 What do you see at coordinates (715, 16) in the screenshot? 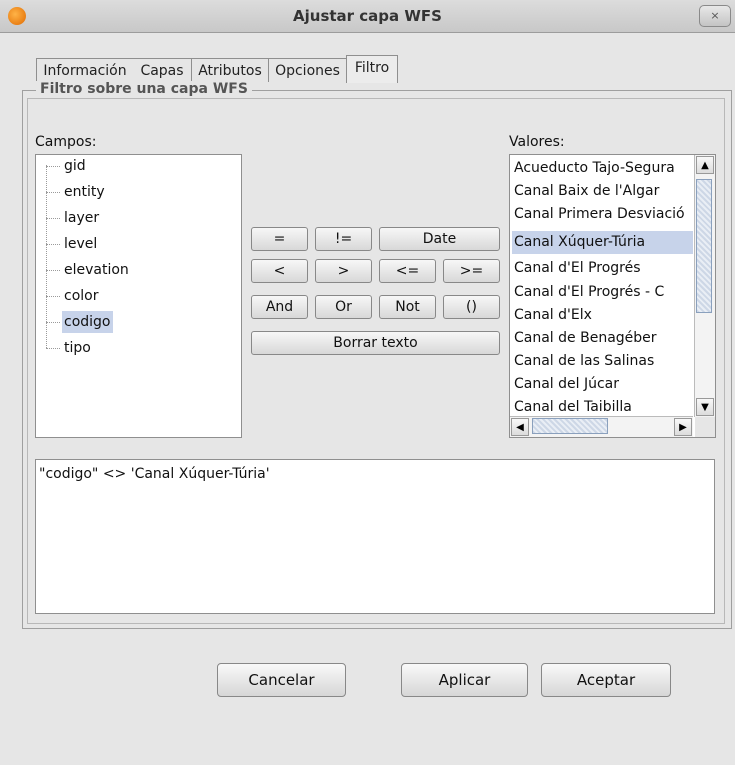
I see `close-button: ×` at bounding box center [715, 16].